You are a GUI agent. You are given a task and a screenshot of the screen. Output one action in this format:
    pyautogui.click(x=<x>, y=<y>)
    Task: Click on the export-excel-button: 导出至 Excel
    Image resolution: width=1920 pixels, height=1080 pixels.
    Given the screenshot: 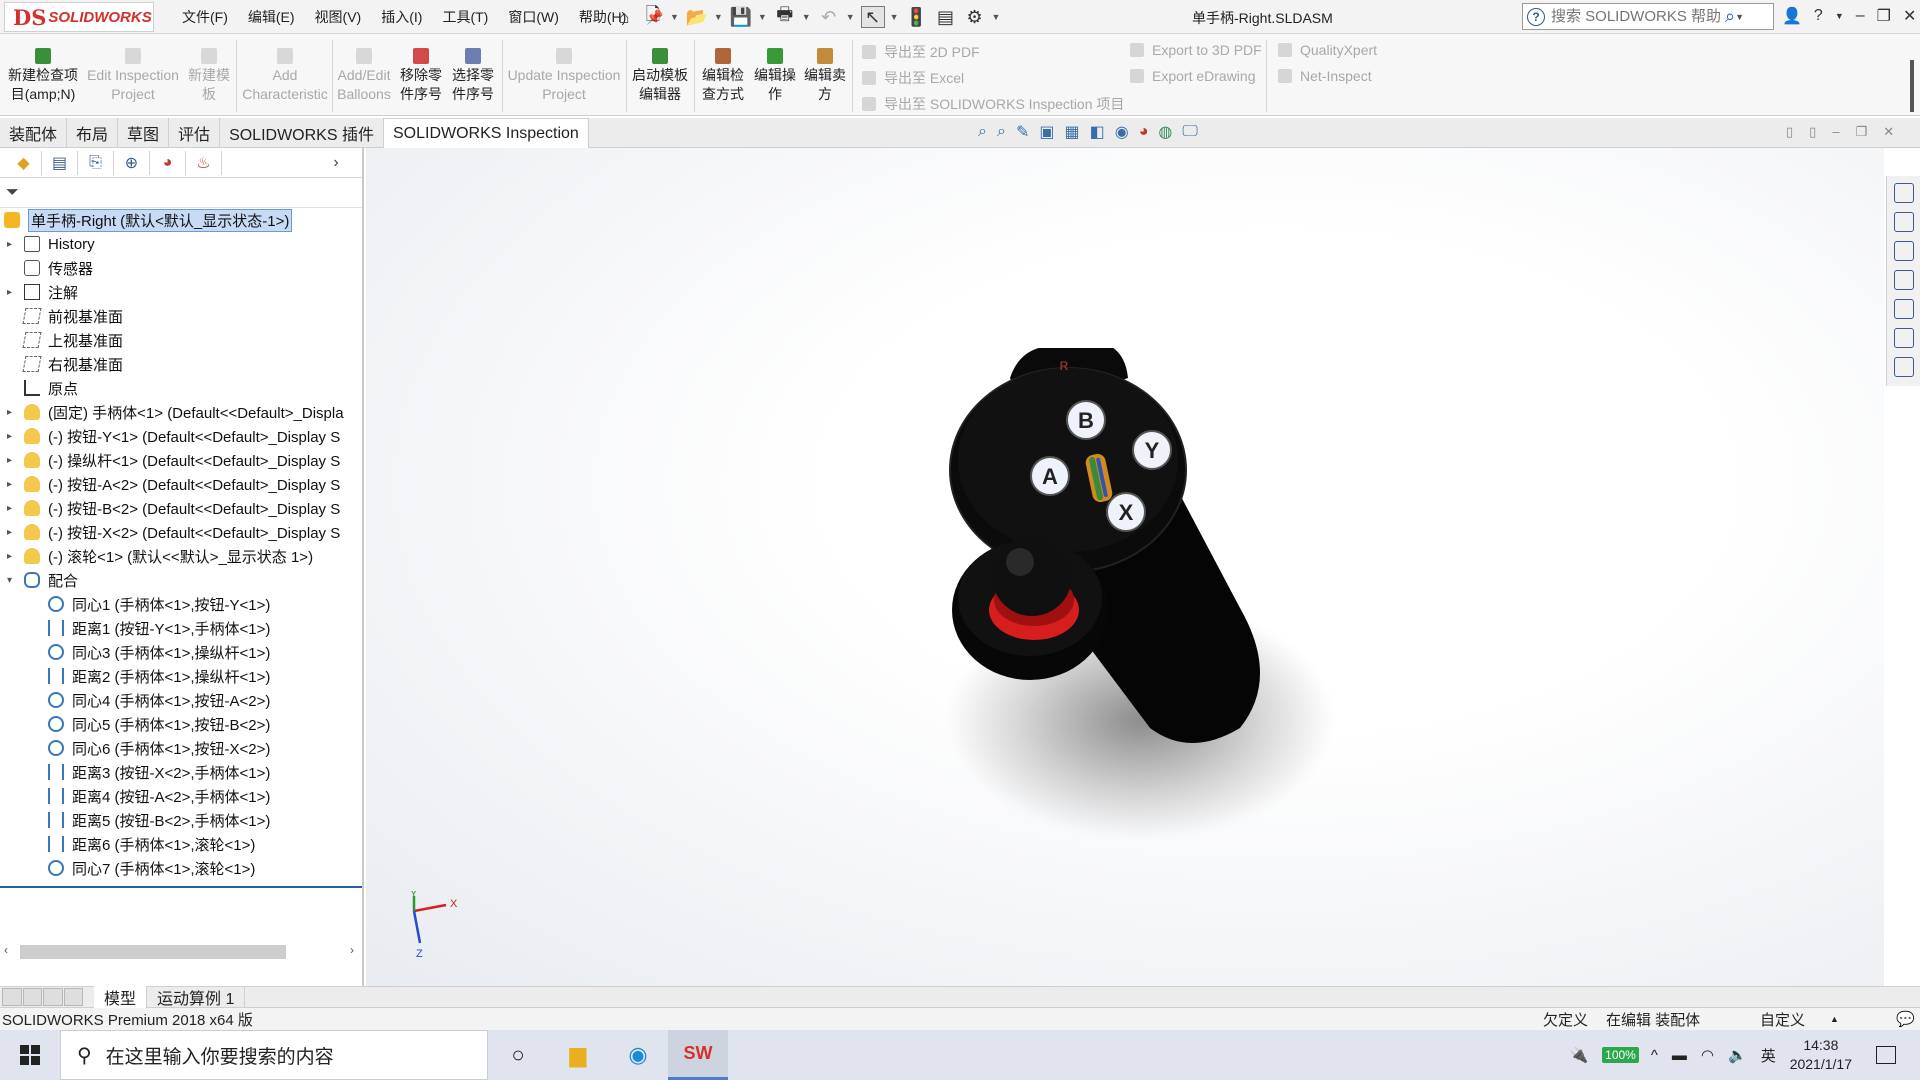 What is the action you would take?
    pyautogui.click(x=913, y=78)
    